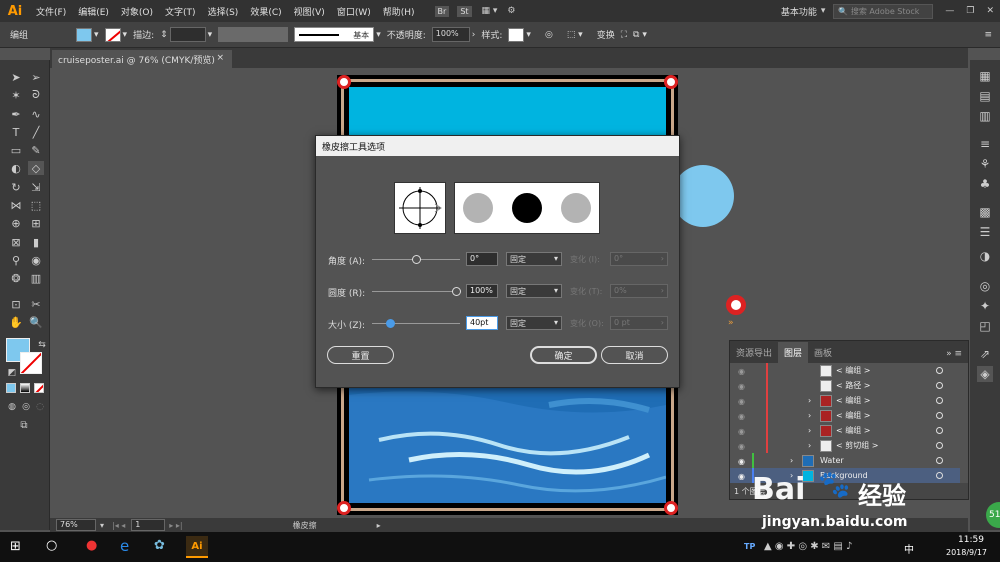  What do you see at coordinates (253, 34) in the screenshot?
I see `variable-width-profile` at bounding box center [253, 34].